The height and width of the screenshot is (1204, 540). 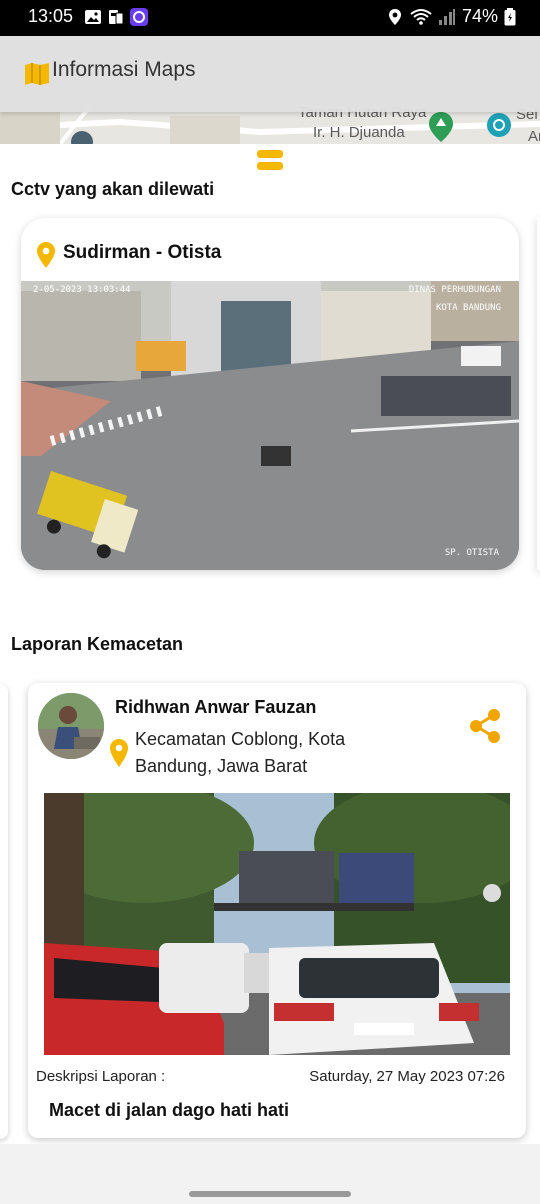 I want to click on status-icons-left, so click(x=116, y=17).